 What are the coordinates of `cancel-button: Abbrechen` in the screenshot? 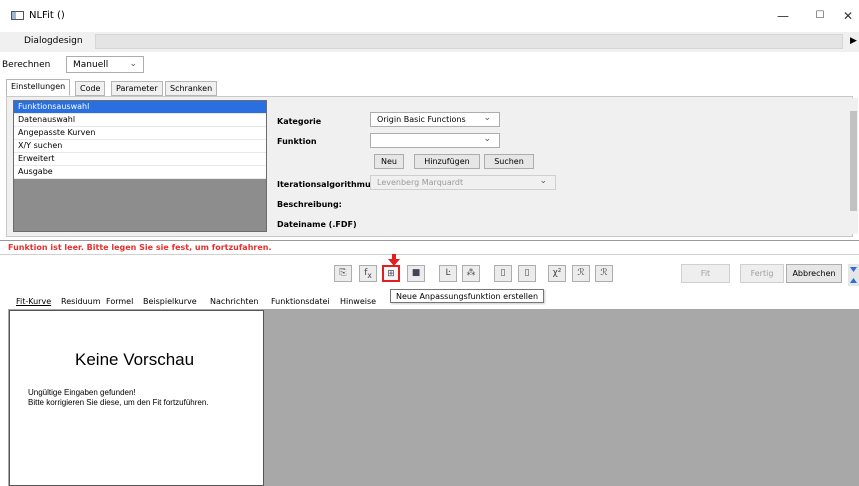 It's located at (814, 273).